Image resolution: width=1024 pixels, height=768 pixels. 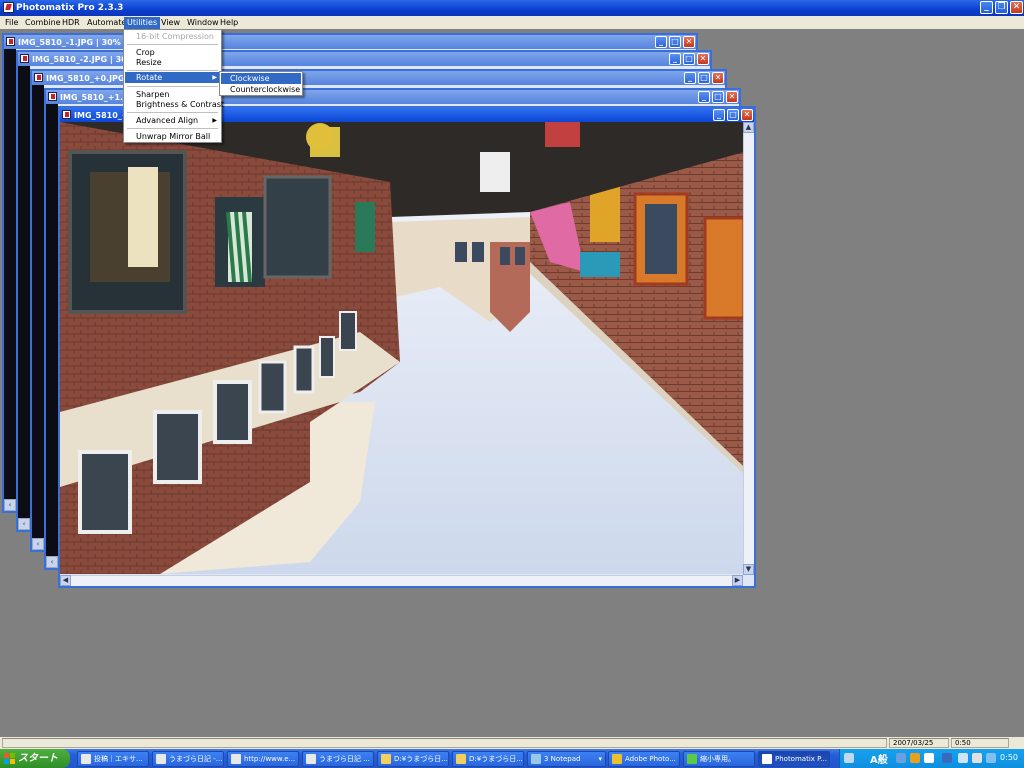 I want to click on status-date: 2007/03/25, so click(x=919, y=743).